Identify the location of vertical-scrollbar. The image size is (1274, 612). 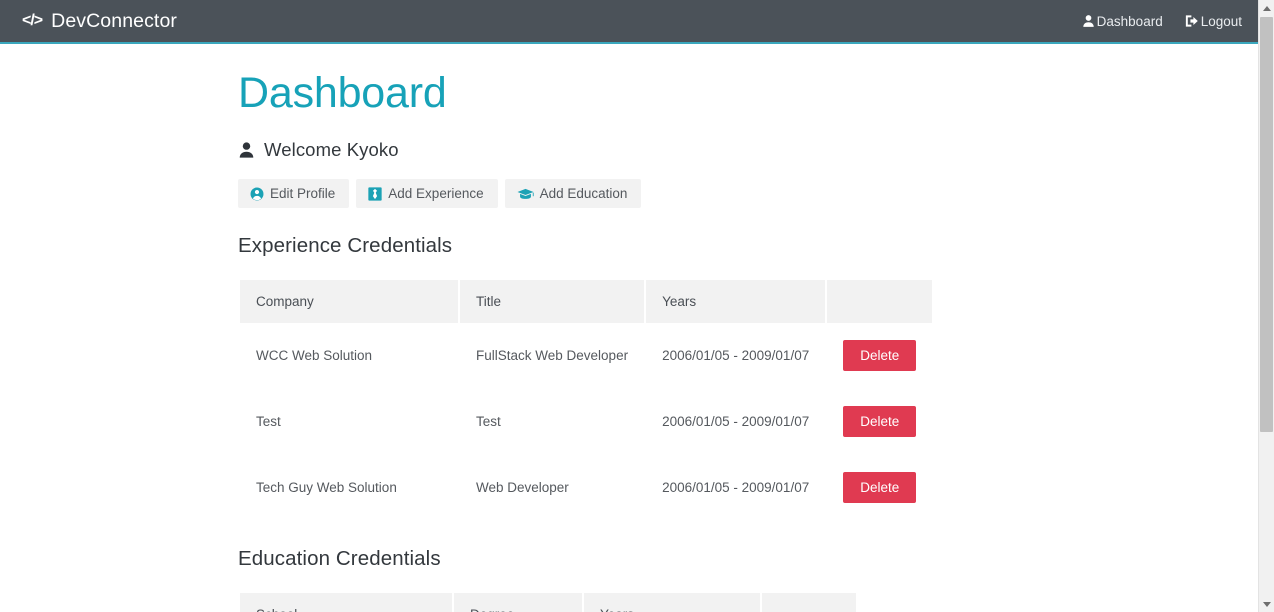
(1266, 306).